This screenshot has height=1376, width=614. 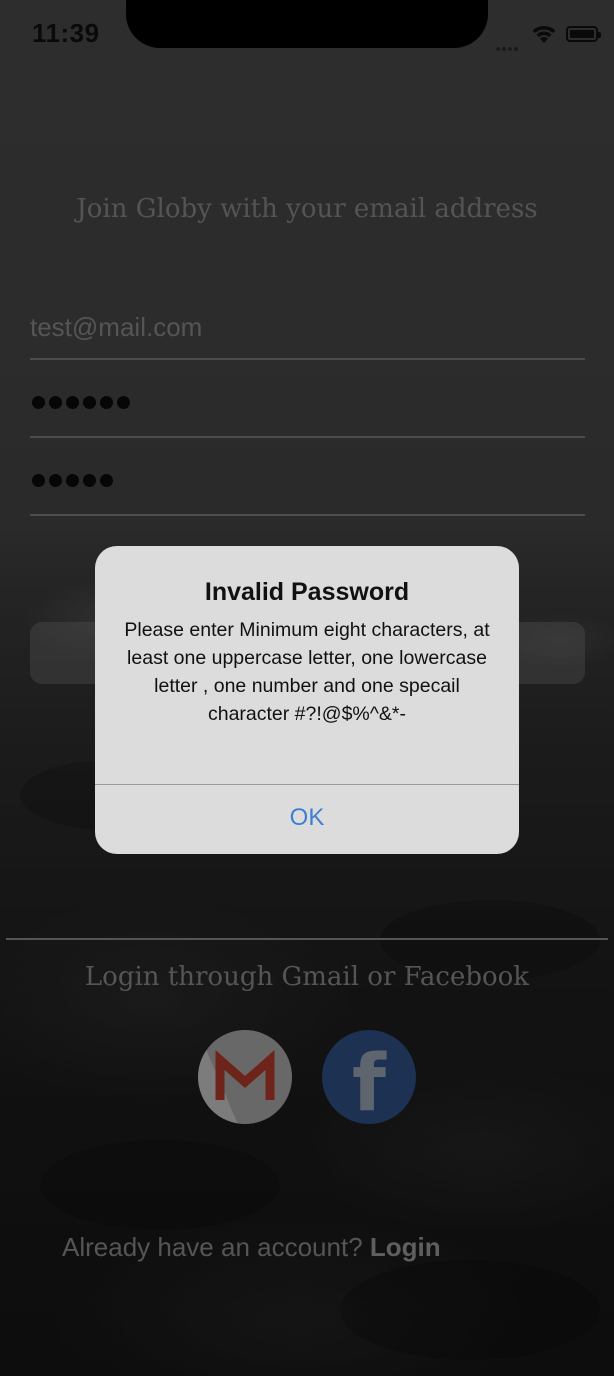 What do you see at coordinates (307, 819) in the screenshot?
I see `alert-ok-button: OK` at bounding box center [307, 819].